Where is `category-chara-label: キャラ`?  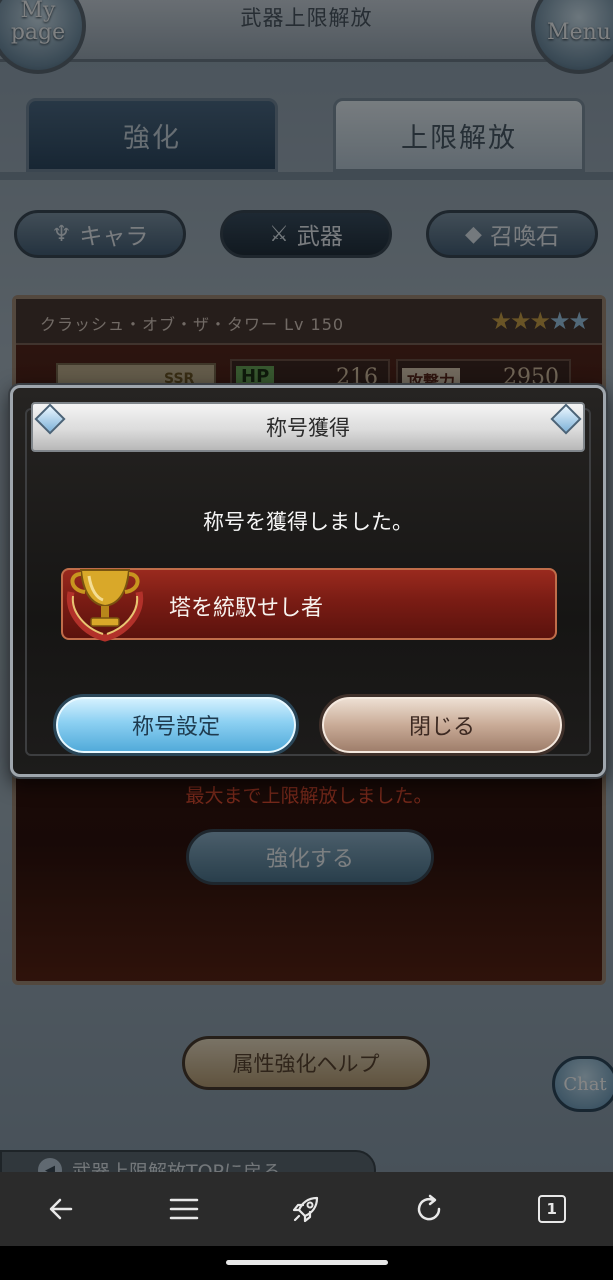 category-chara-label: キャラ is located at coordinates (114, 237).